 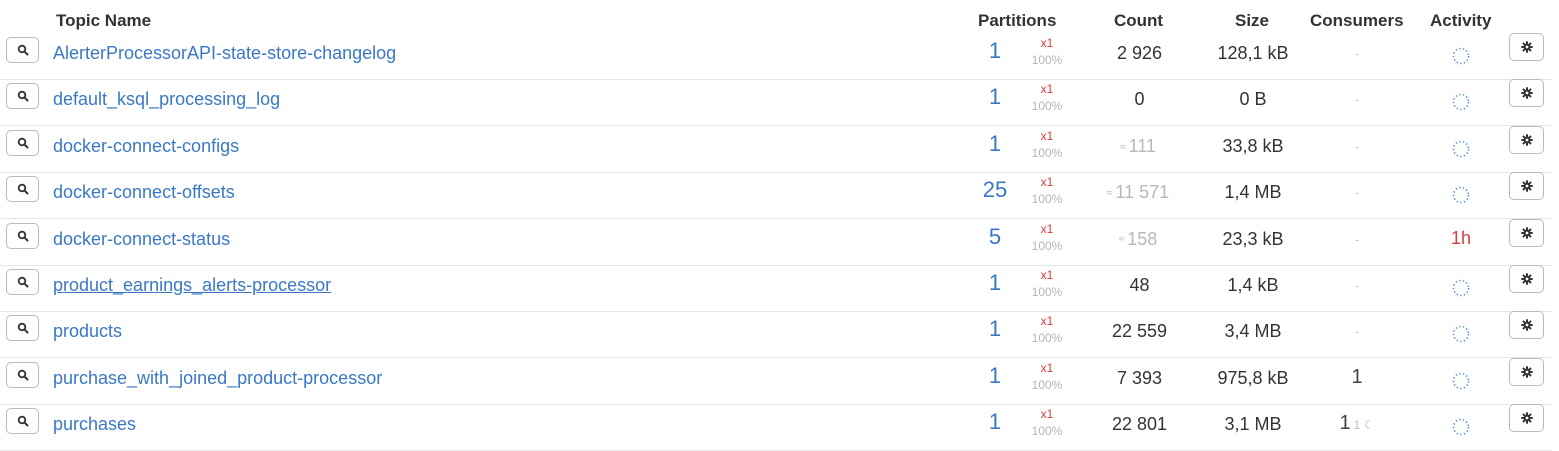 What do you see at coordinates (1138, 331) in the screenshot?
I see `message-count: 22 559` at bounding box center [1138, 331].